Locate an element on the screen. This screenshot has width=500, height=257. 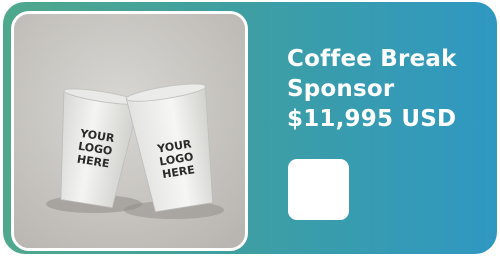
price-label: $11,995 USD is located at coordinates (372, 119).